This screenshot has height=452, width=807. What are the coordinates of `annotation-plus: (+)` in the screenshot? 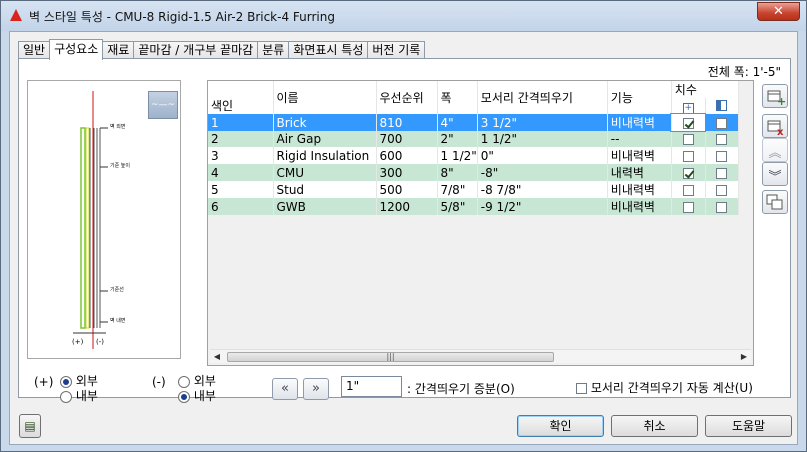 It's located at (78, 342).